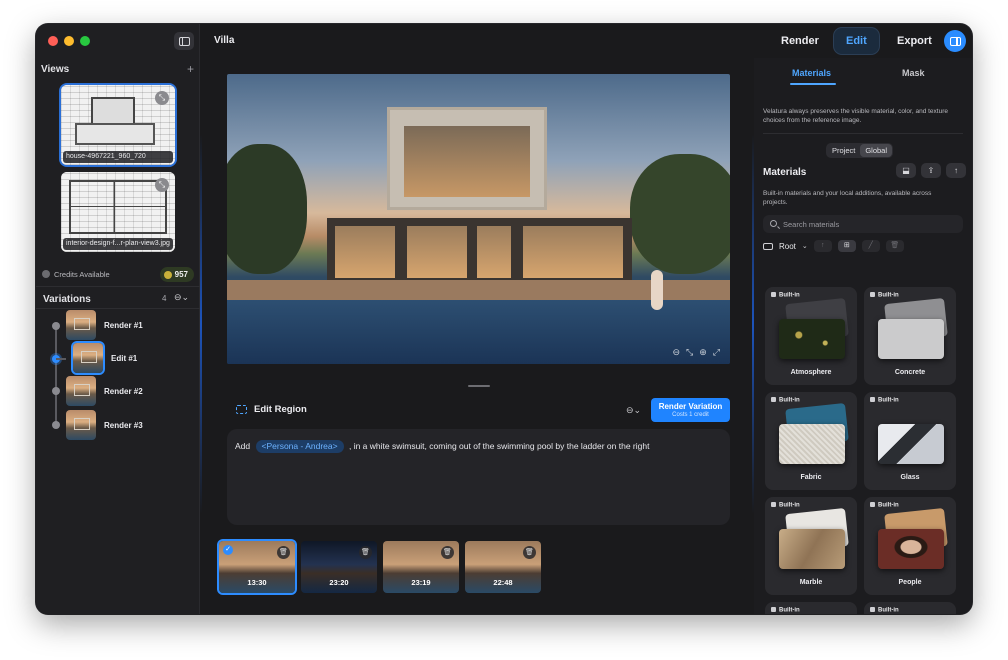 The width and height of the screenshot is (1008, 660). What do you see at coordinates (123, 325) in the screenshot?
I see `variation-label: Render #1` at bounding box center [123, 325].